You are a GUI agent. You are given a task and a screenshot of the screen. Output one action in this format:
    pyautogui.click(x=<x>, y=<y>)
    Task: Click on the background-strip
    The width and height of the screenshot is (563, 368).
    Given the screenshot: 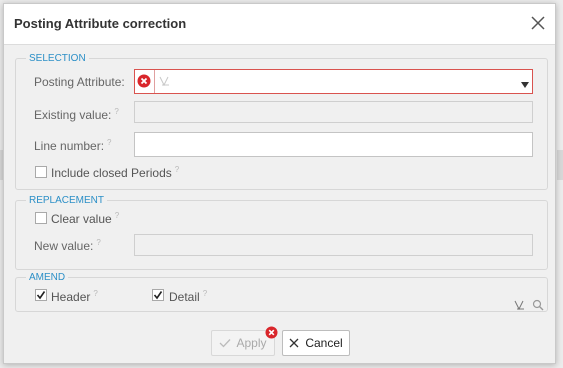 What is the action you would take?
    pyautogui.click(x=560, y=165)
    